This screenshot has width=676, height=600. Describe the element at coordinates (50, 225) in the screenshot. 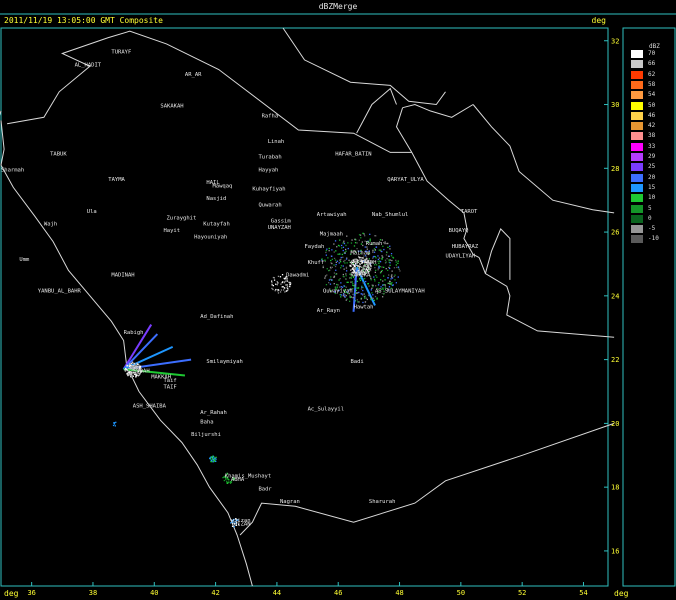

I see `place-label: Wajh` at that location.